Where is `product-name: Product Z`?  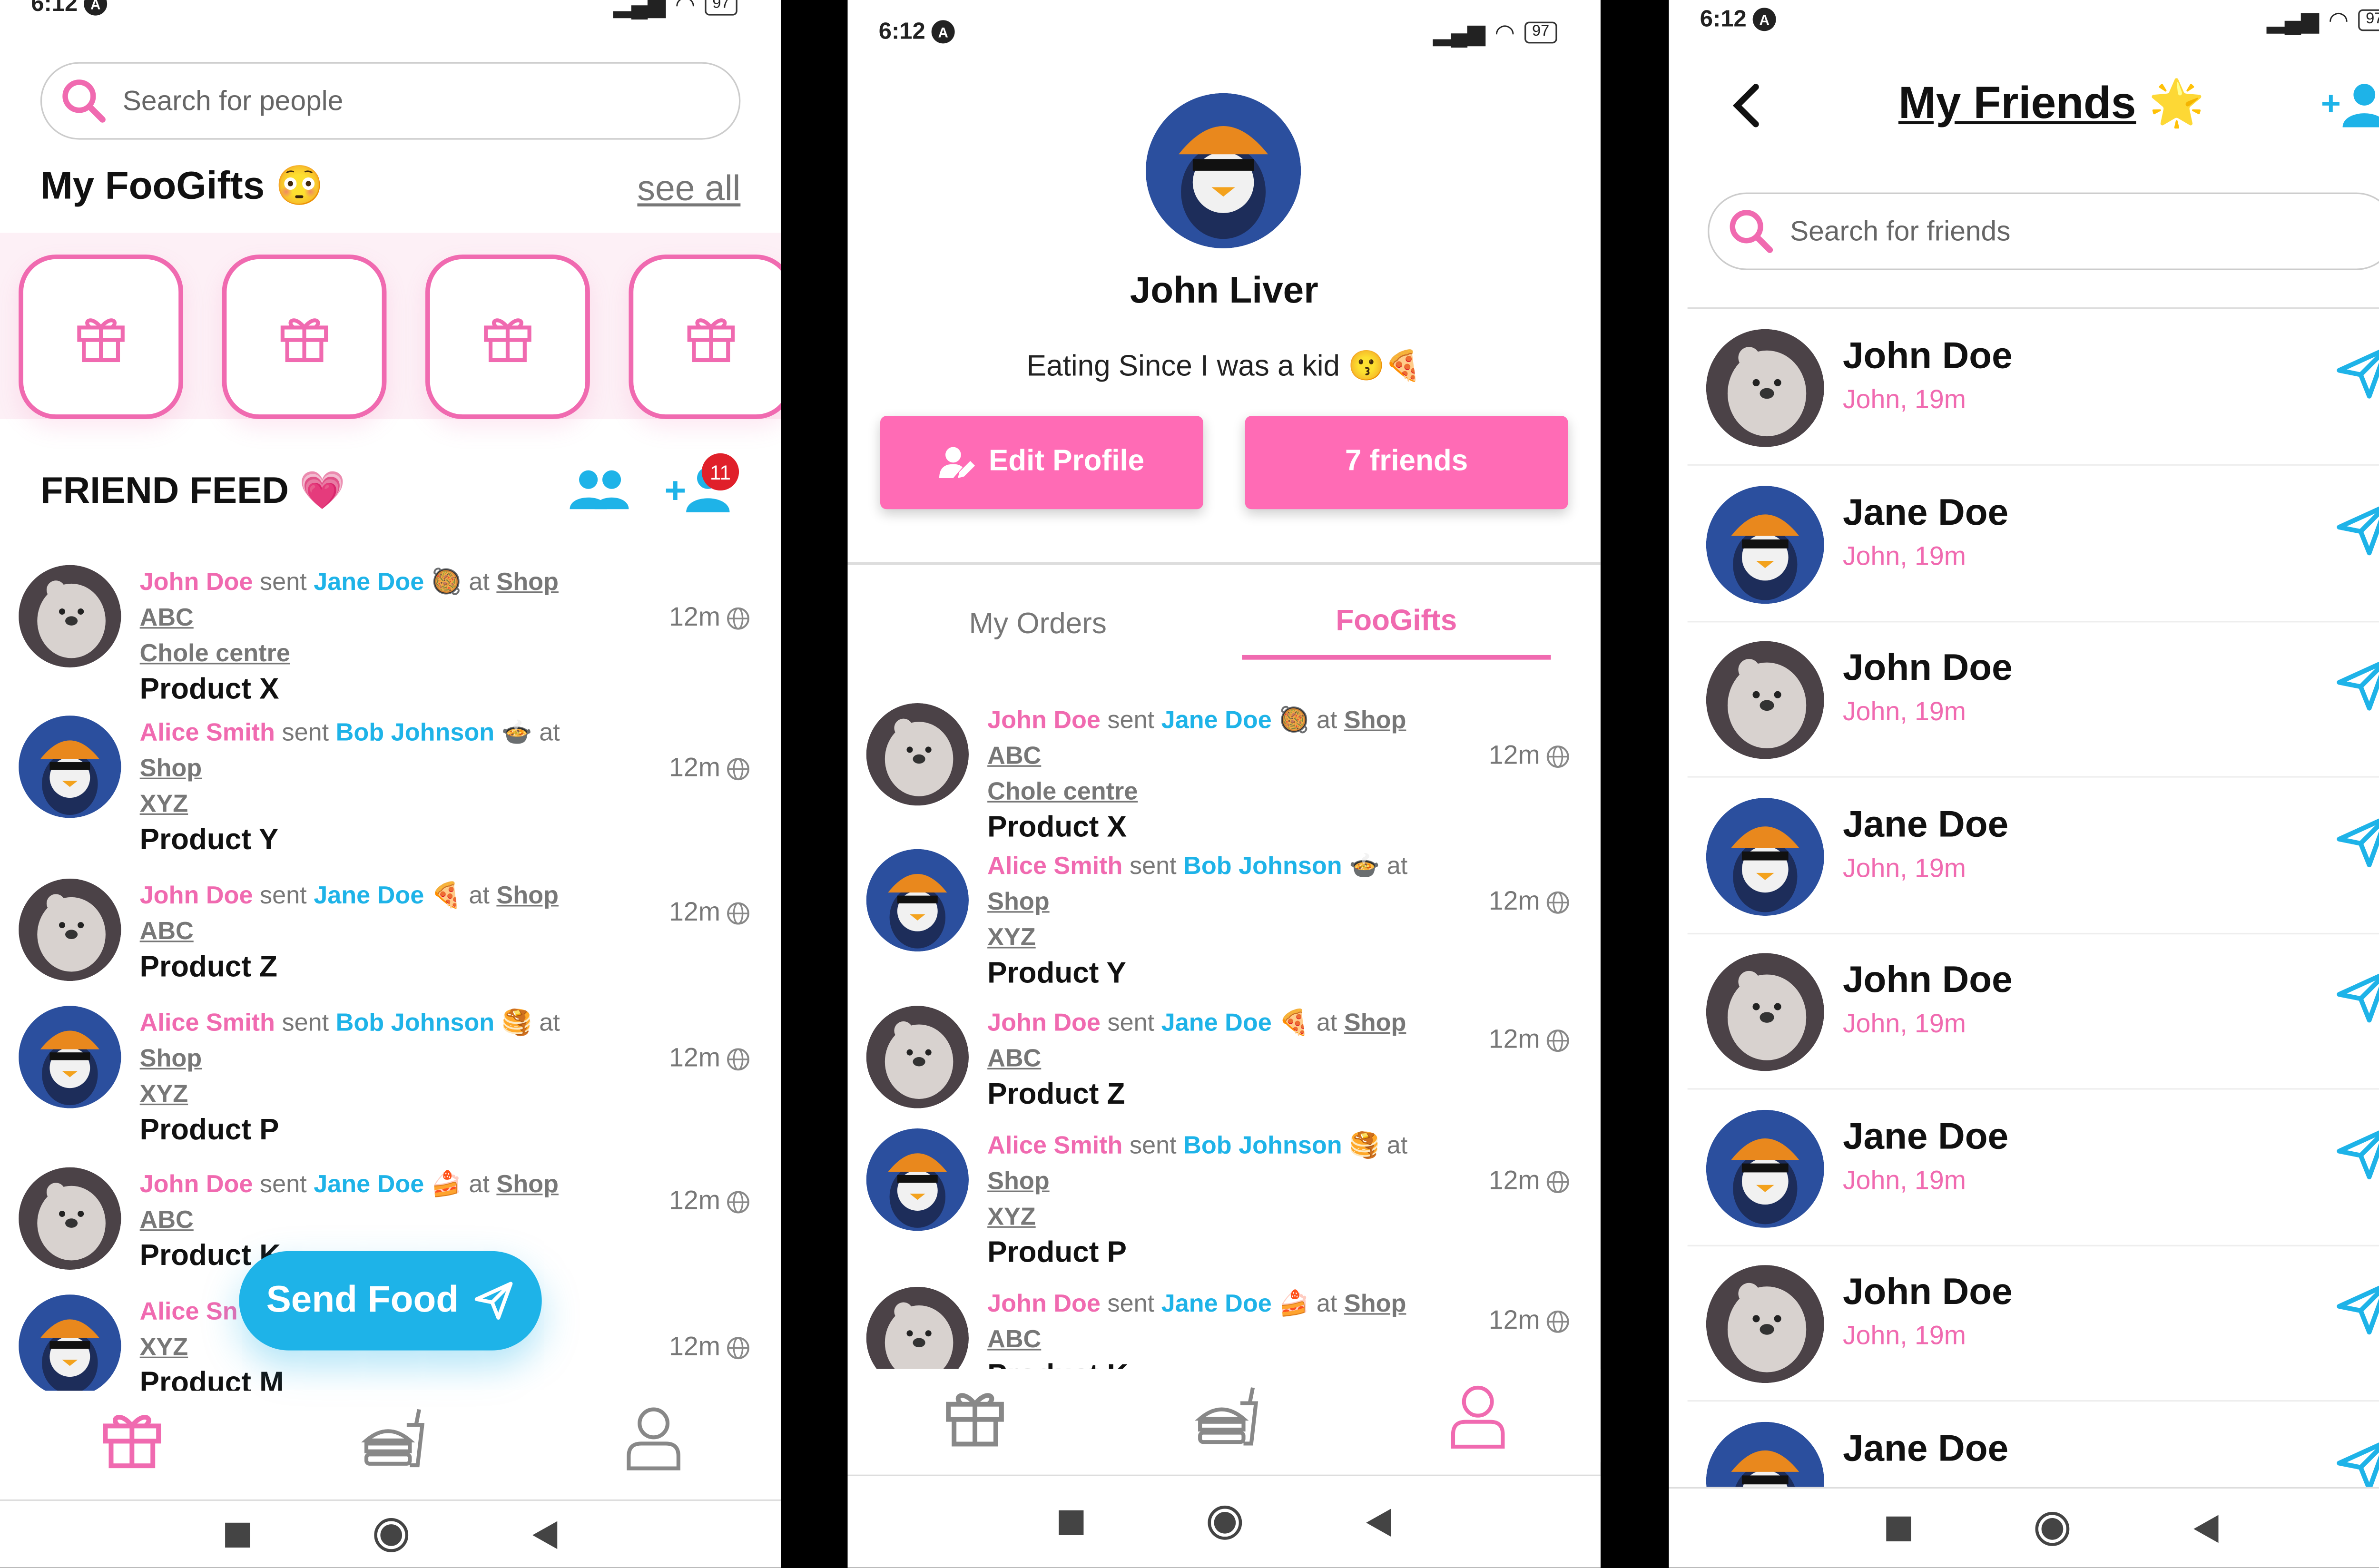 product-name: Product Z is located at coordinates (1056, 1095).